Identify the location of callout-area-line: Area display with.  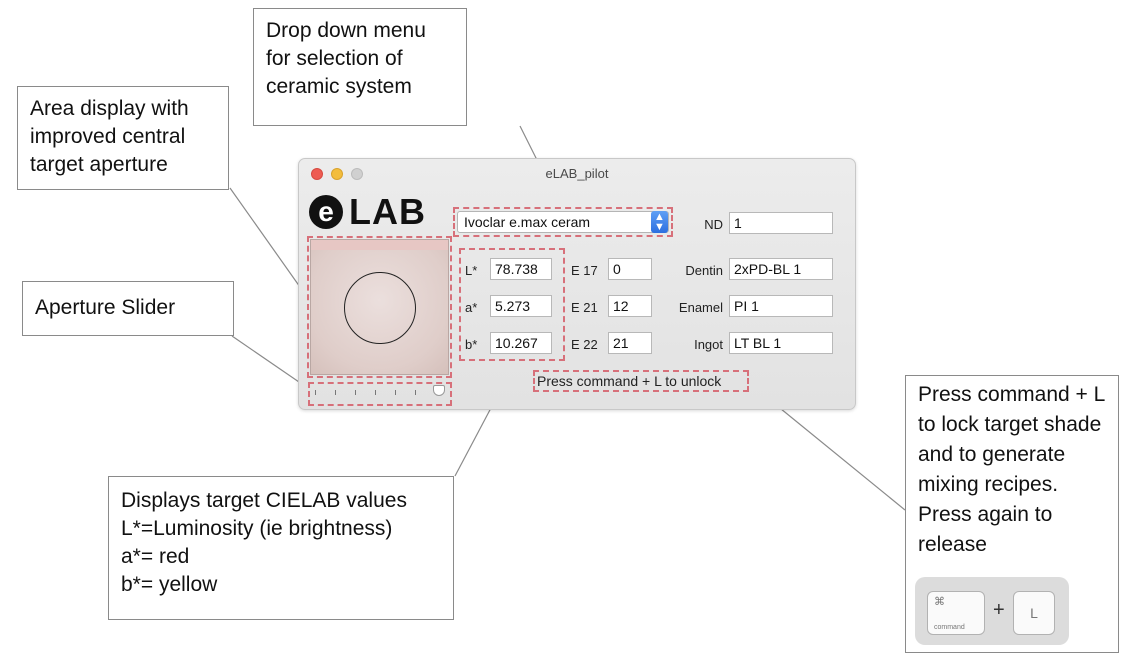
(109, 108).